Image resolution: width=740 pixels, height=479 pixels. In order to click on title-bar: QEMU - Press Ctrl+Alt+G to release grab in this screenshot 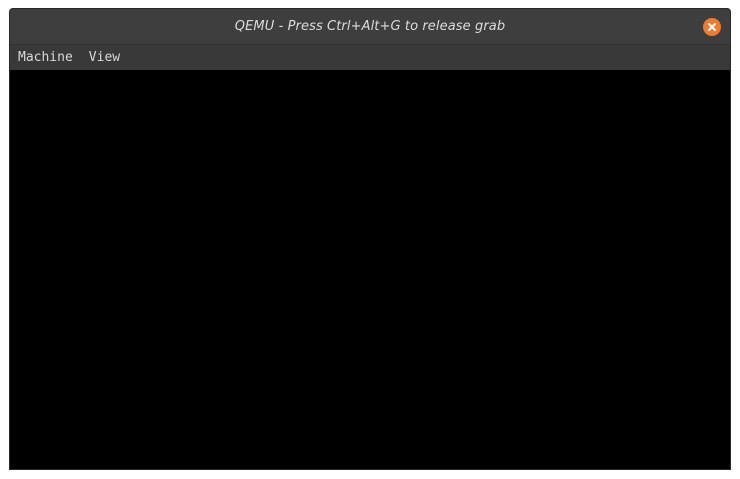, I will do `click(370, 26)`.